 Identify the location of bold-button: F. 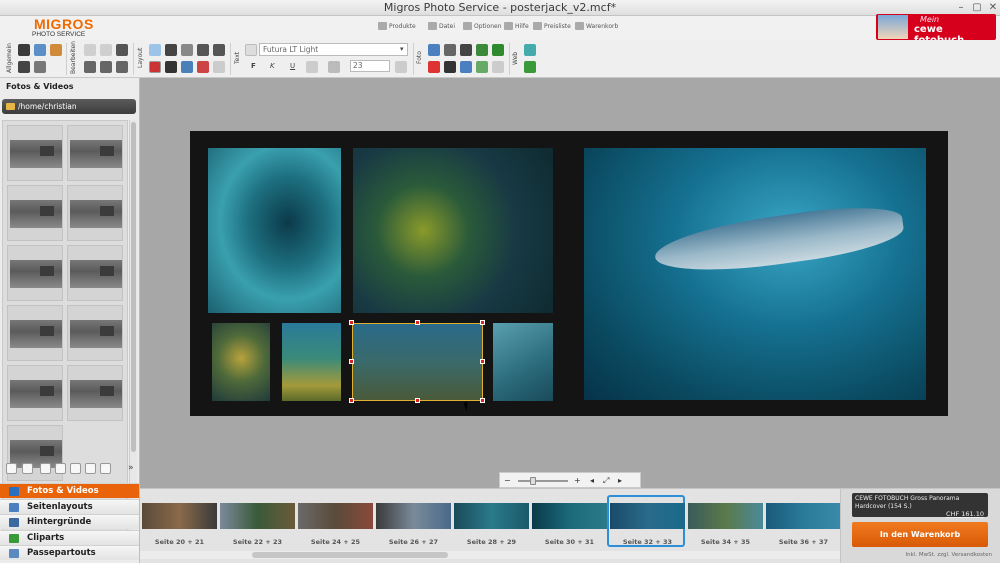
(253, 66).